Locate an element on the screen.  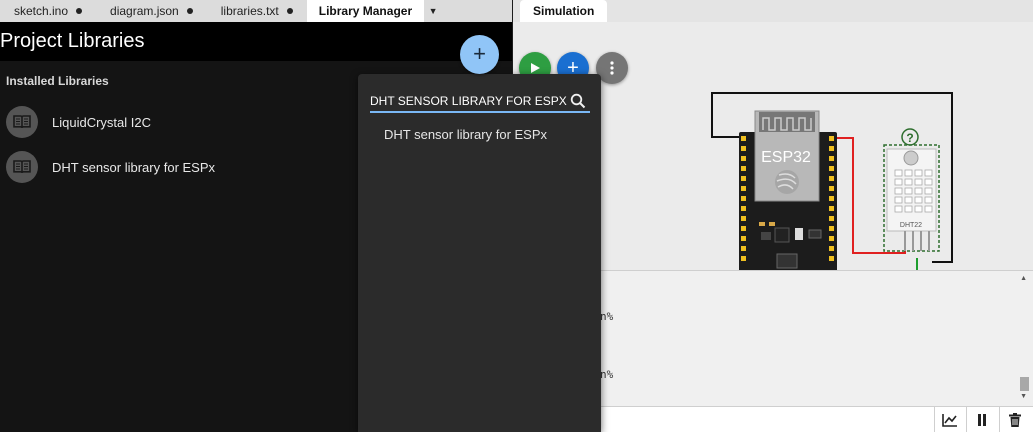
tab-label: Library Manager is located at coordinates (365, 11).